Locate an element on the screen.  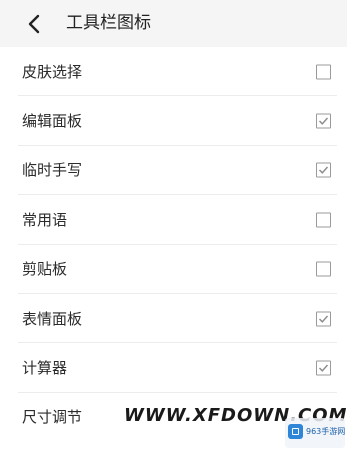
chevron-left-icon is located at coordinates (34, 24).